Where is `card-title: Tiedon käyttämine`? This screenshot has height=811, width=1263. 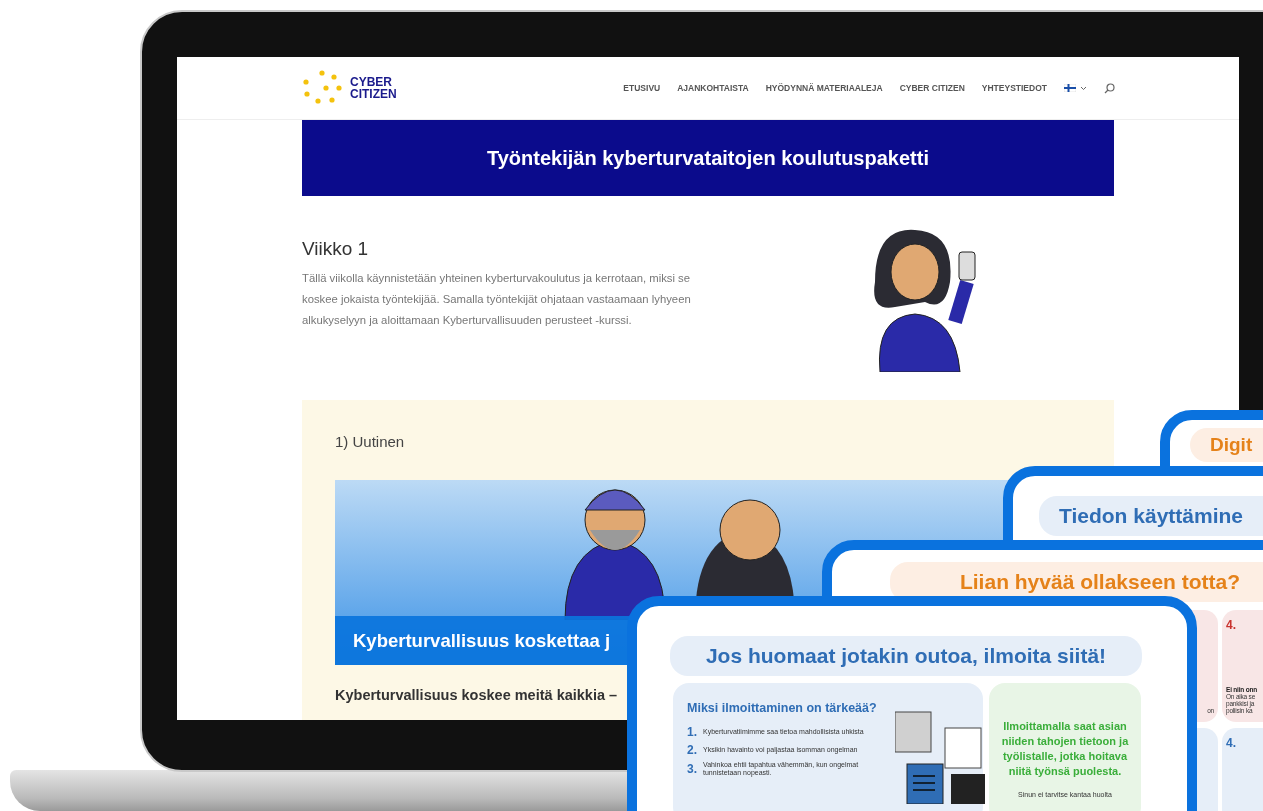 card-title: Tiedon käyttämine is located at coordinates (1151, 516).